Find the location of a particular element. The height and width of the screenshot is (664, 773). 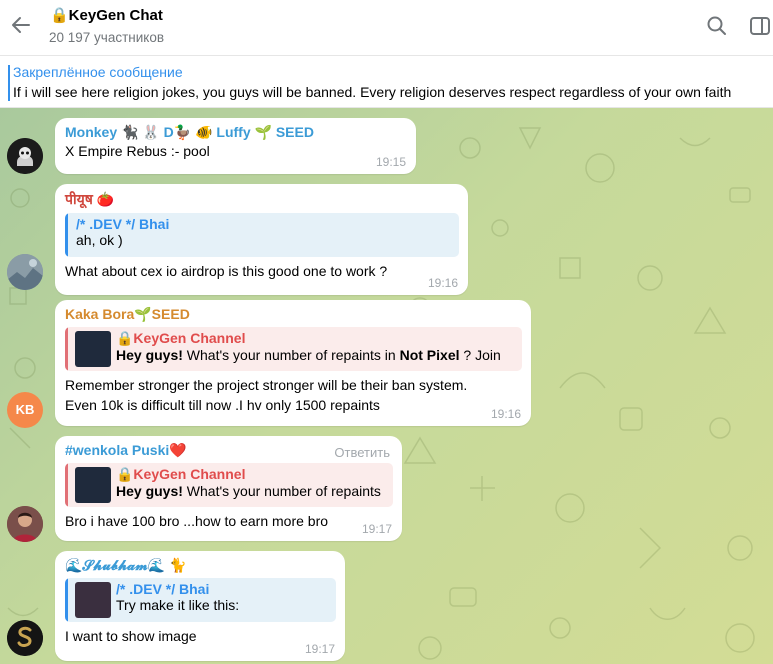

message-text: I want to show image is located at coordinates (131, 636).